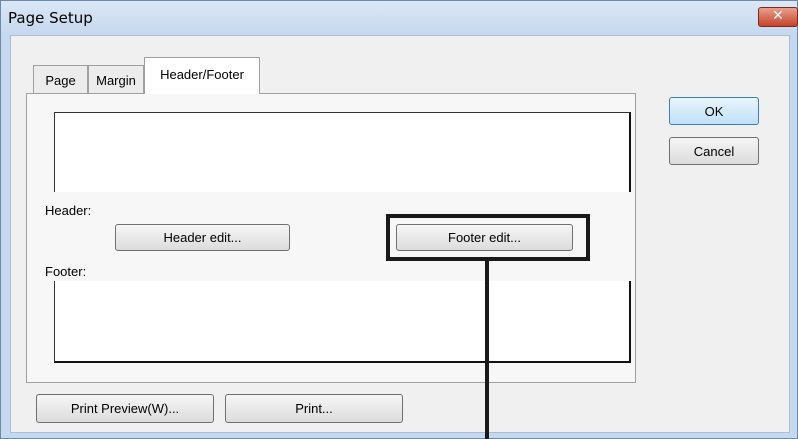  I want to click on callout-line, so click(487, 350).